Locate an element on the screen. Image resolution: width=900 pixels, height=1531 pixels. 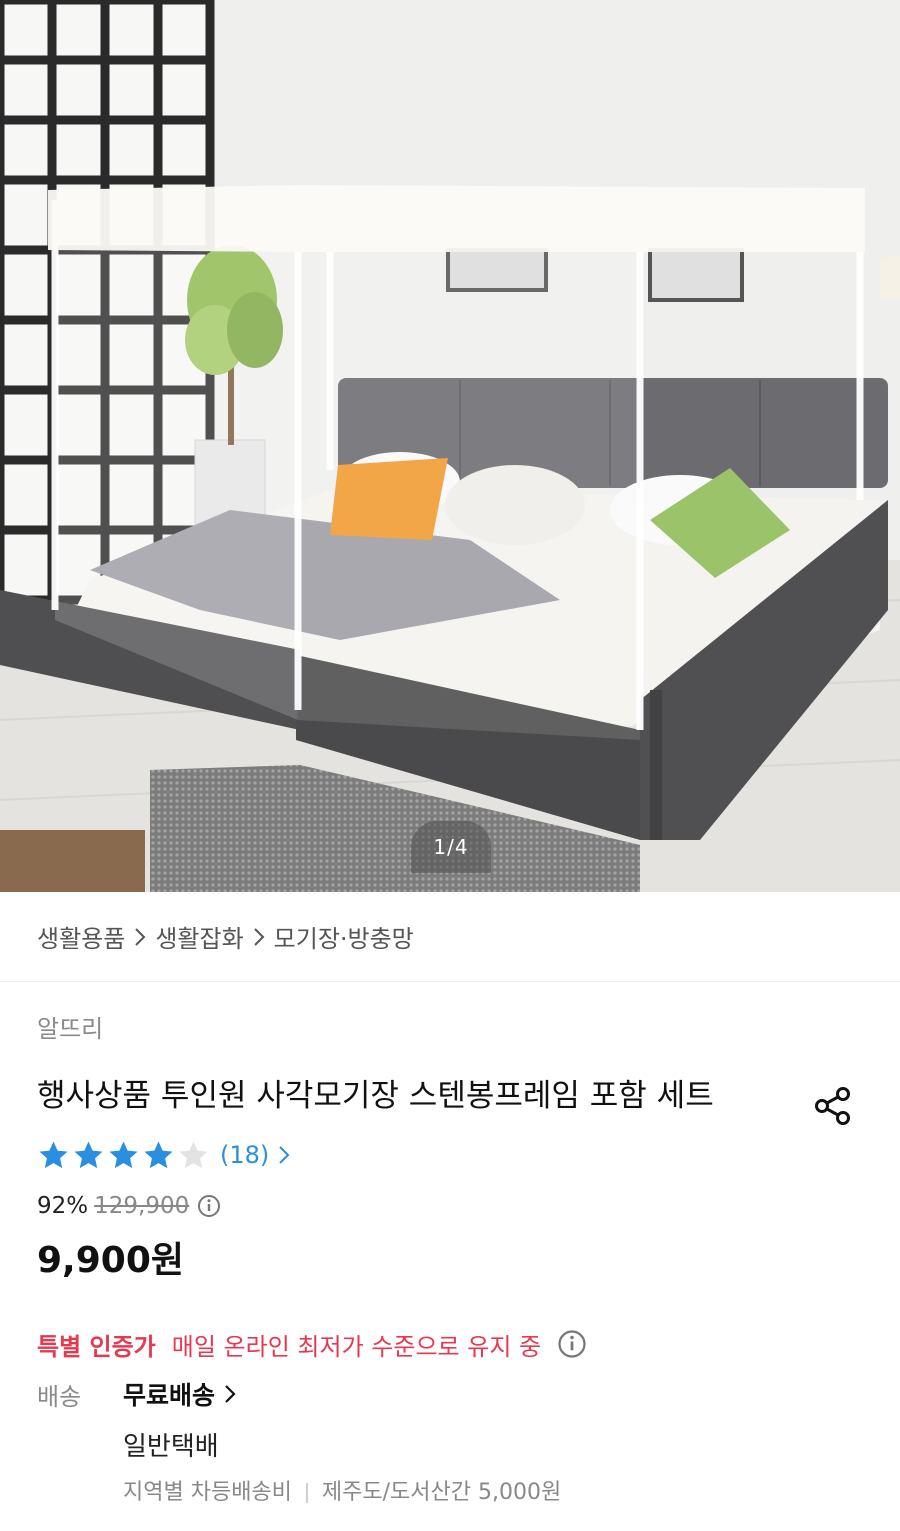
shipping-row: 배송 무료배송 is located at coordinates (450, 1394).